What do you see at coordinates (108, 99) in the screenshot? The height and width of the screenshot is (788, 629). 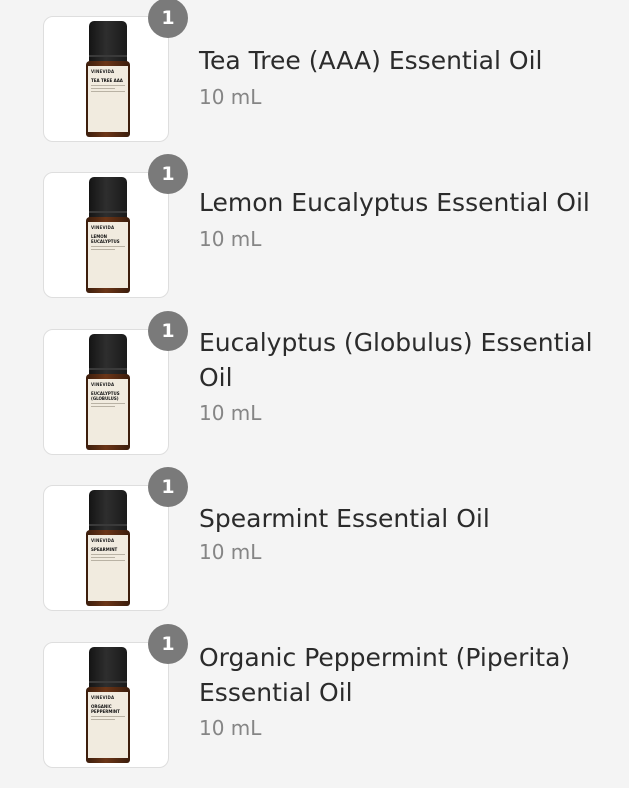 I see `bottle-label: VINEVIDA TEA TREE AAA` at bounding box center [108, 99].